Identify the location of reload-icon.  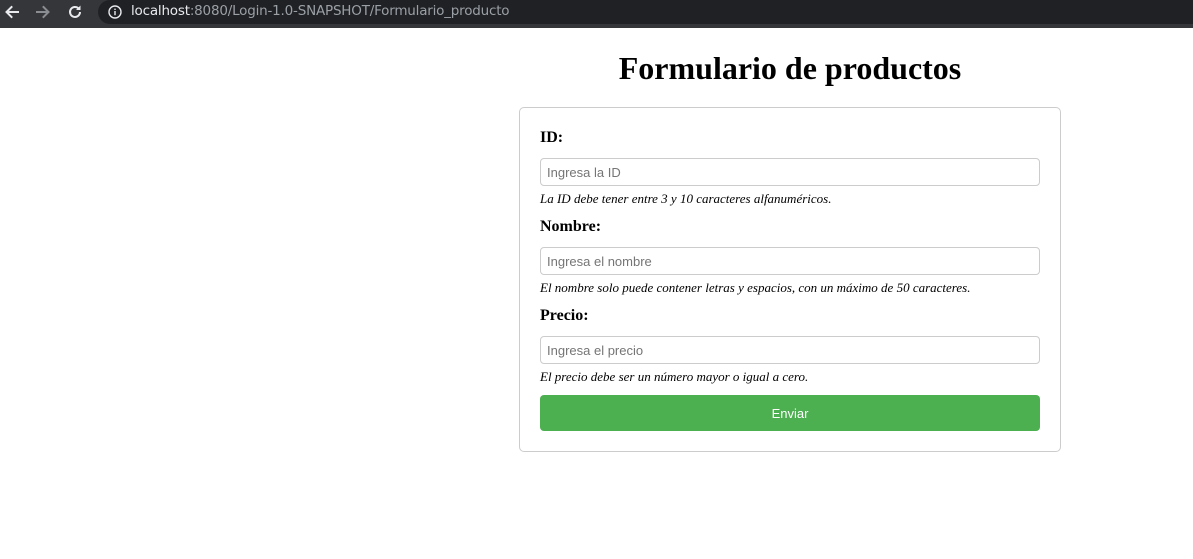
(75, 11).